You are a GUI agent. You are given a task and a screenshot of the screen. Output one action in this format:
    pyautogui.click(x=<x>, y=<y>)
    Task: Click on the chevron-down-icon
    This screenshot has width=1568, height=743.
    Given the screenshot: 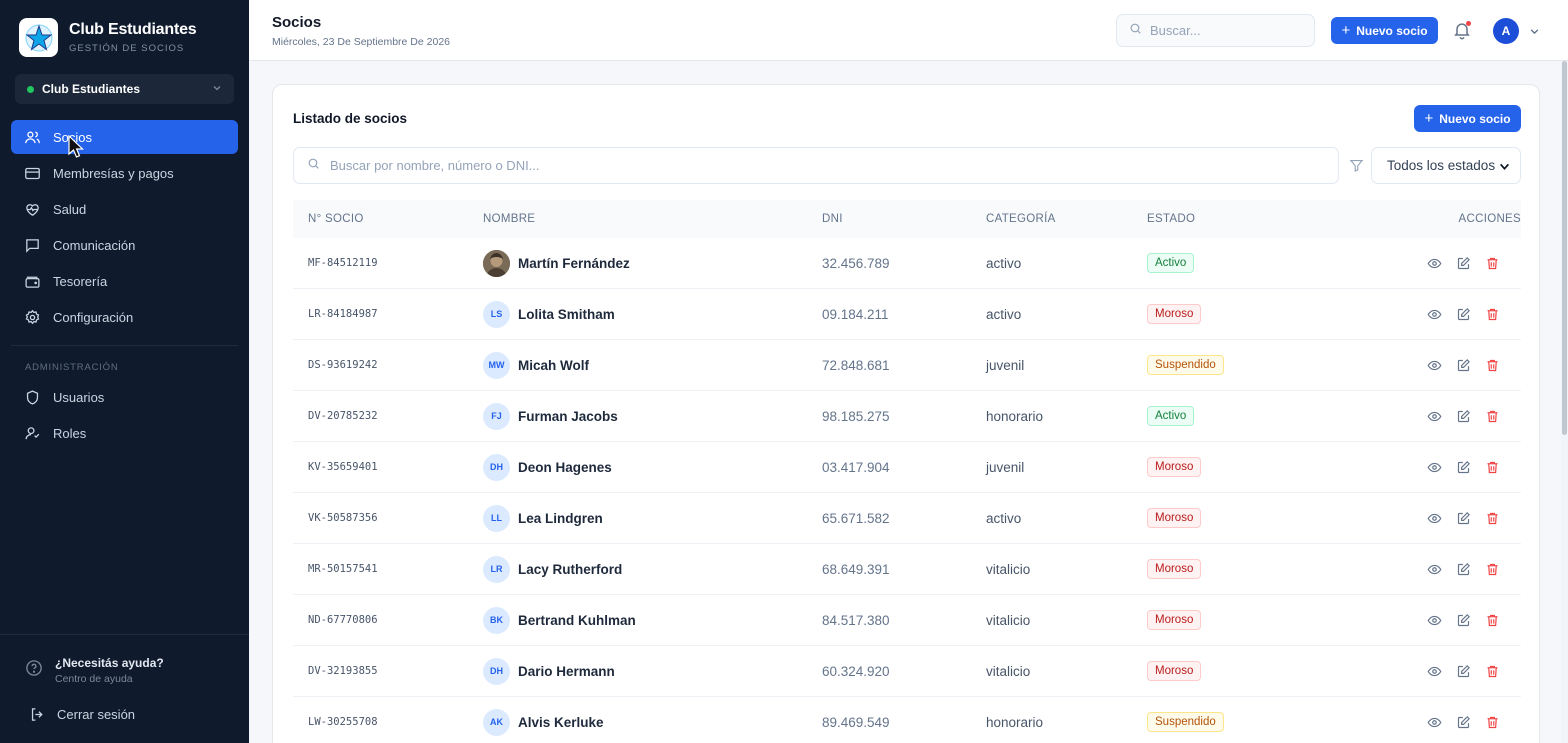 What is the action you would take?
    pyautogui.click(x=1534, y=33)
    